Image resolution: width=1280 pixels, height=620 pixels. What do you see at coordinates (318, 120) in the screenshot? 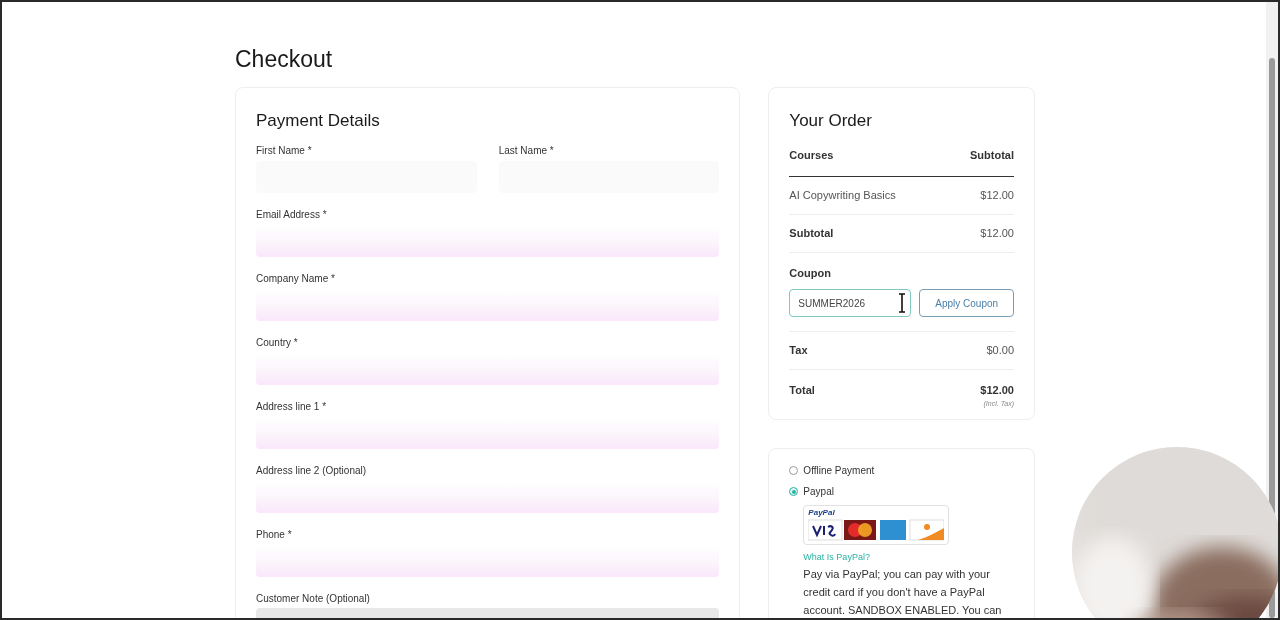
I see `section-heading: Payment Details` at bounding box center [318, 120].